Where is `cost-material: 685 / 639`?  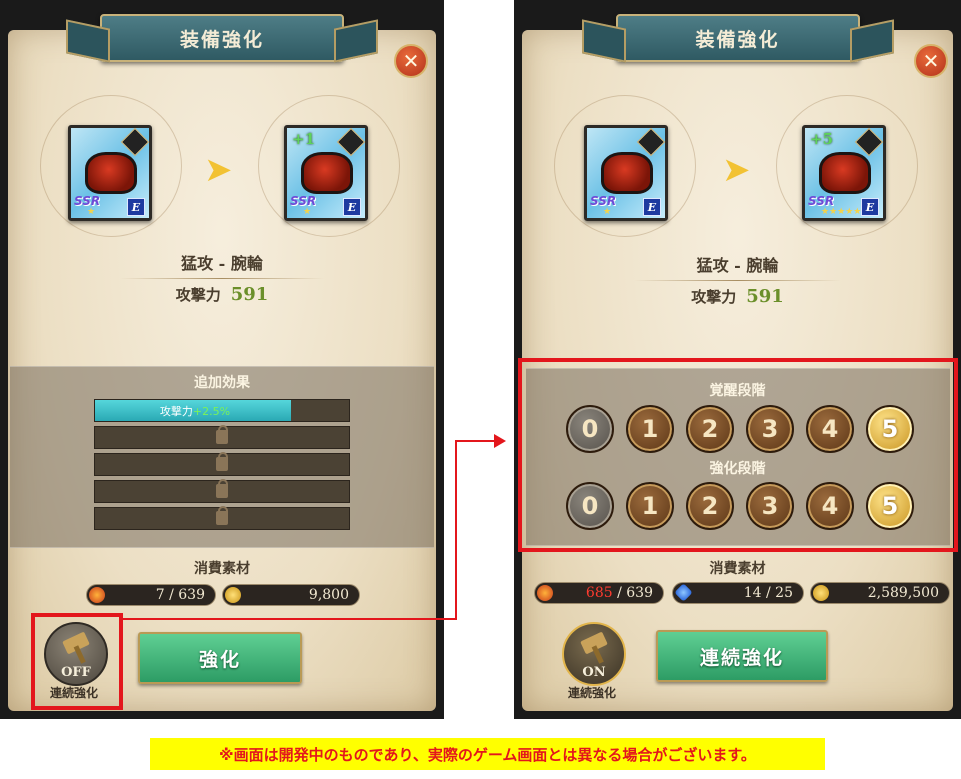 cost-material: 685 / 639 is located at coordinates (599, 593).